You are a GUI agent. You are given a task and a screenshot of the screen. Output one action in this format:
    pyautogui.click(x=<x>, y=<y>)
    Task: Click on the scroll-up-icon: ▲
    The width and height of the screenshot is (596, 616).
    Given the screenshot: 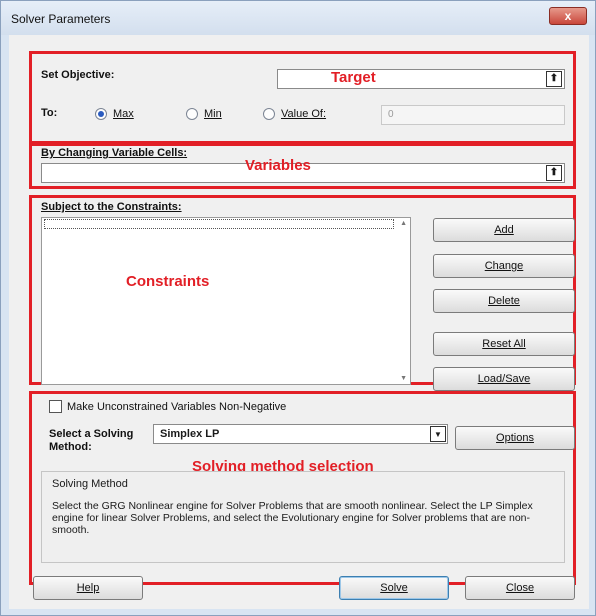 What is the action you would take?
    pyautogui.click(x=403, y=223)
    